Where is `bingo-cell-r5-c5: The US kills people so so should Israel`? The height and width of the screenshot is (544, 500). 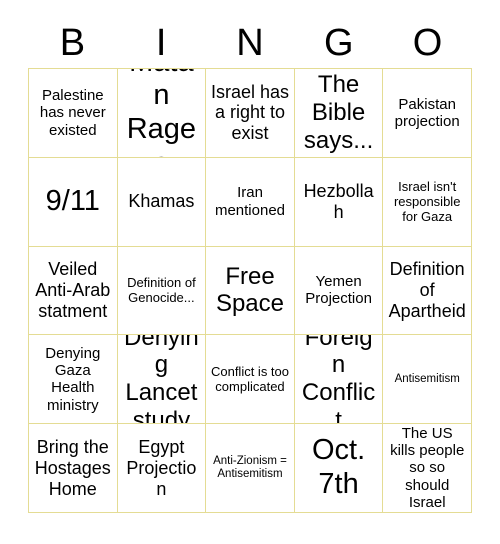
bingo-cell-r5-c5: The US kills people so so should Israel is located at coordinates (427, 468).